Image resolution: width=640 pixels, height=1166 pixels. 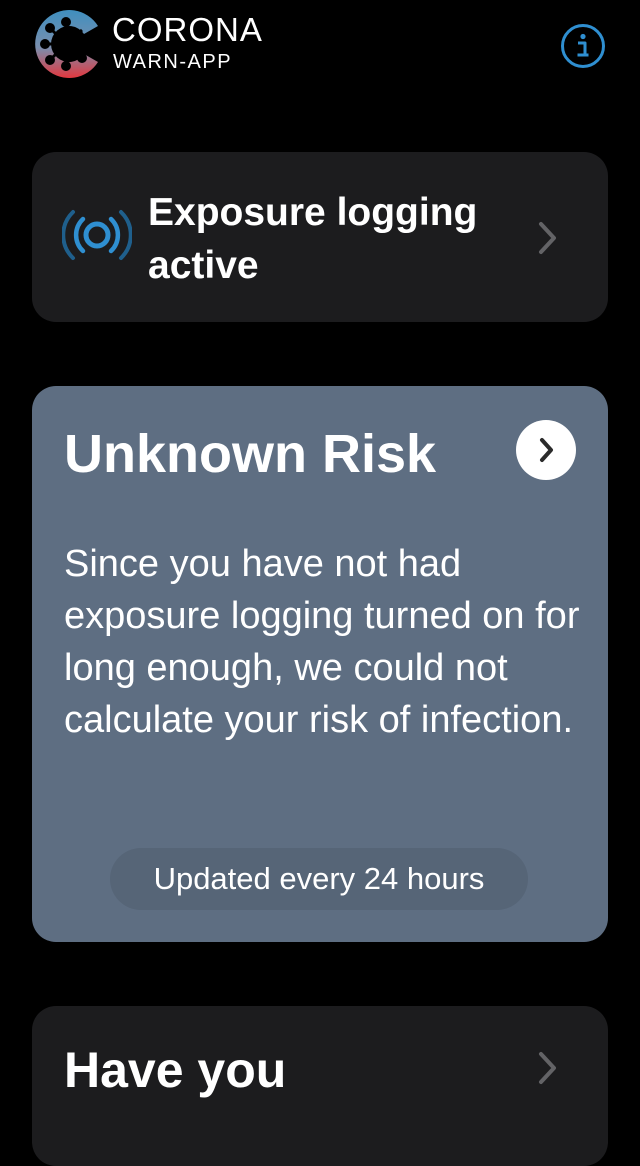 I want to click on info-circle-icon, so click(x=583, y=46).